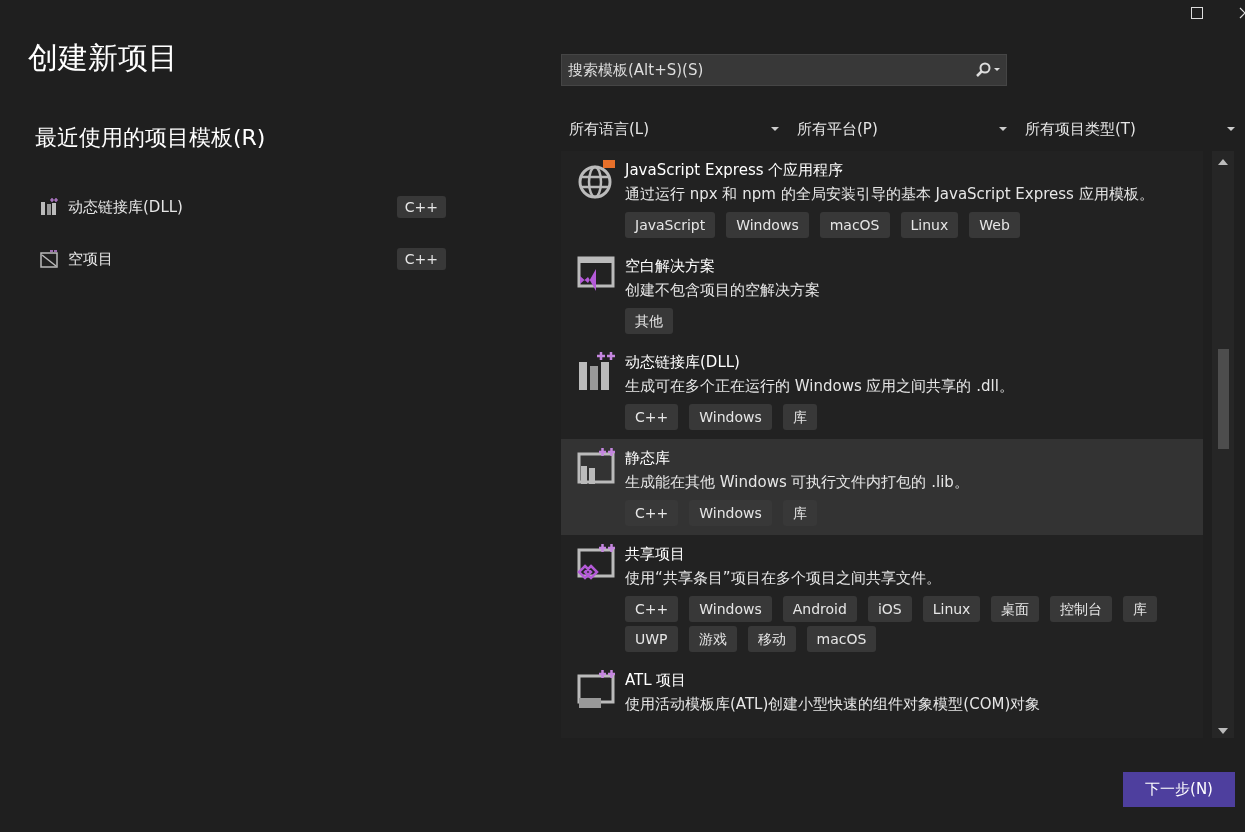 The height and width of the screenshot is (832, 1245). Describe the element at coordinates (649, 321) in the screenshot. I see `template-tag: 其他` at that location.